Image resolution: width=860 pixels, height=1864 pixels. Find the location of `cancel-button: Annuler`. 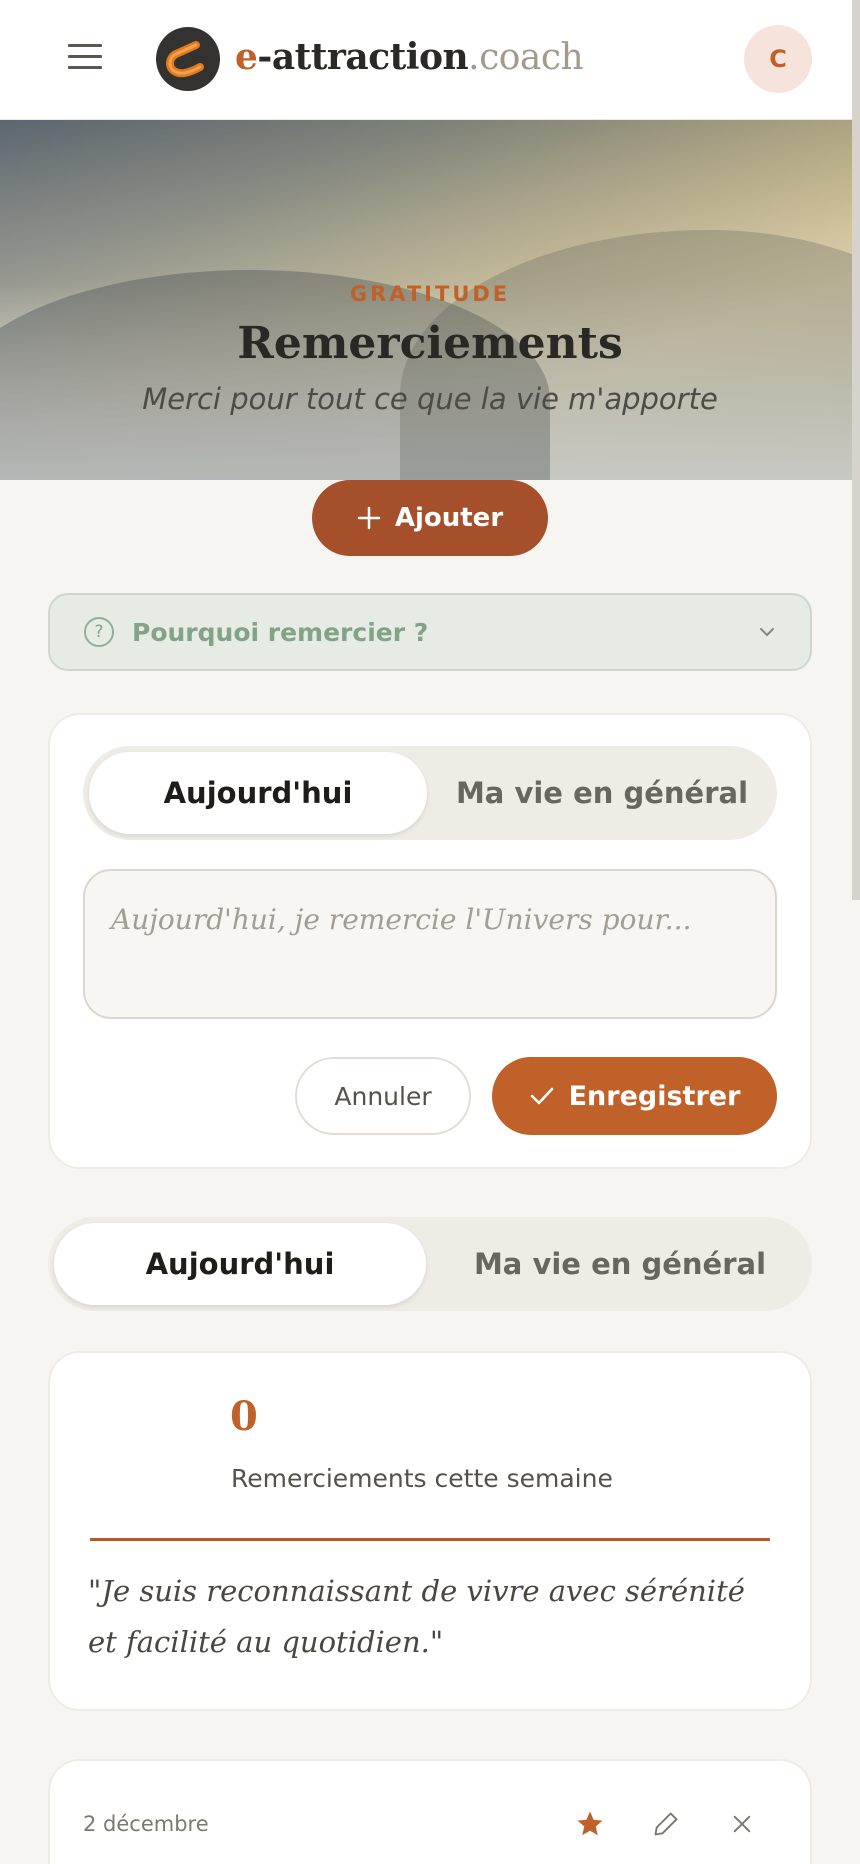

cancel-button: Annuler is located at coordinates (383, 1096).